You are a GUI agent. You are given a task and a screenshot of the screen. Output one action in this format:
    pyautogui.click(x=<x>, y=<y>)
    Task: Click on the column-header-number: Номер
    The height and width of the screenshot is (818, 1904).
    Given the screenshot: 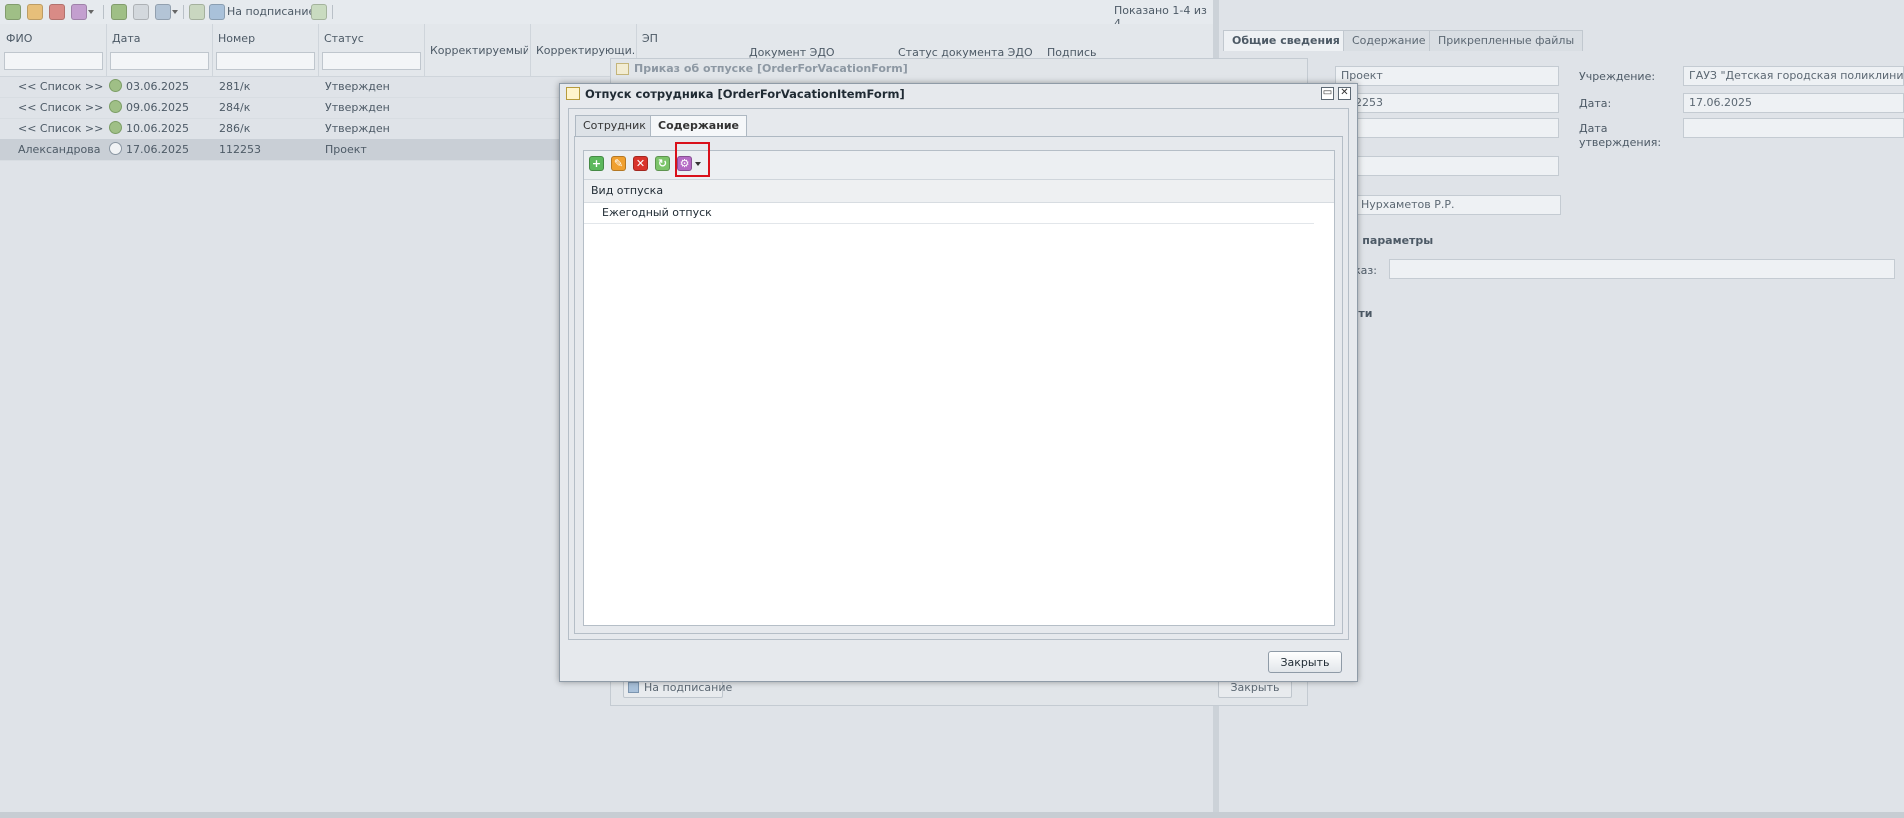 What is the action you would take?
    pyautogui.click(x=265, y=38)
    